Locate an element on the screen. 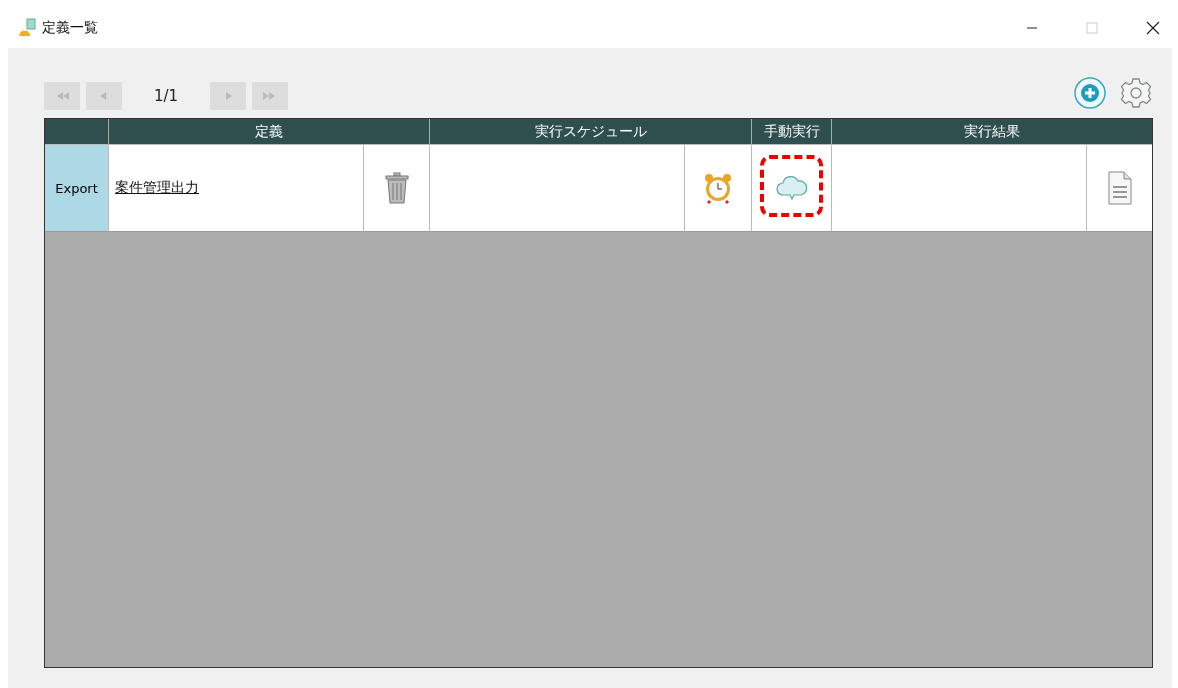 The image size is (1178, 688). page-indicator: 1/1 is located at coordinates (166, 96).